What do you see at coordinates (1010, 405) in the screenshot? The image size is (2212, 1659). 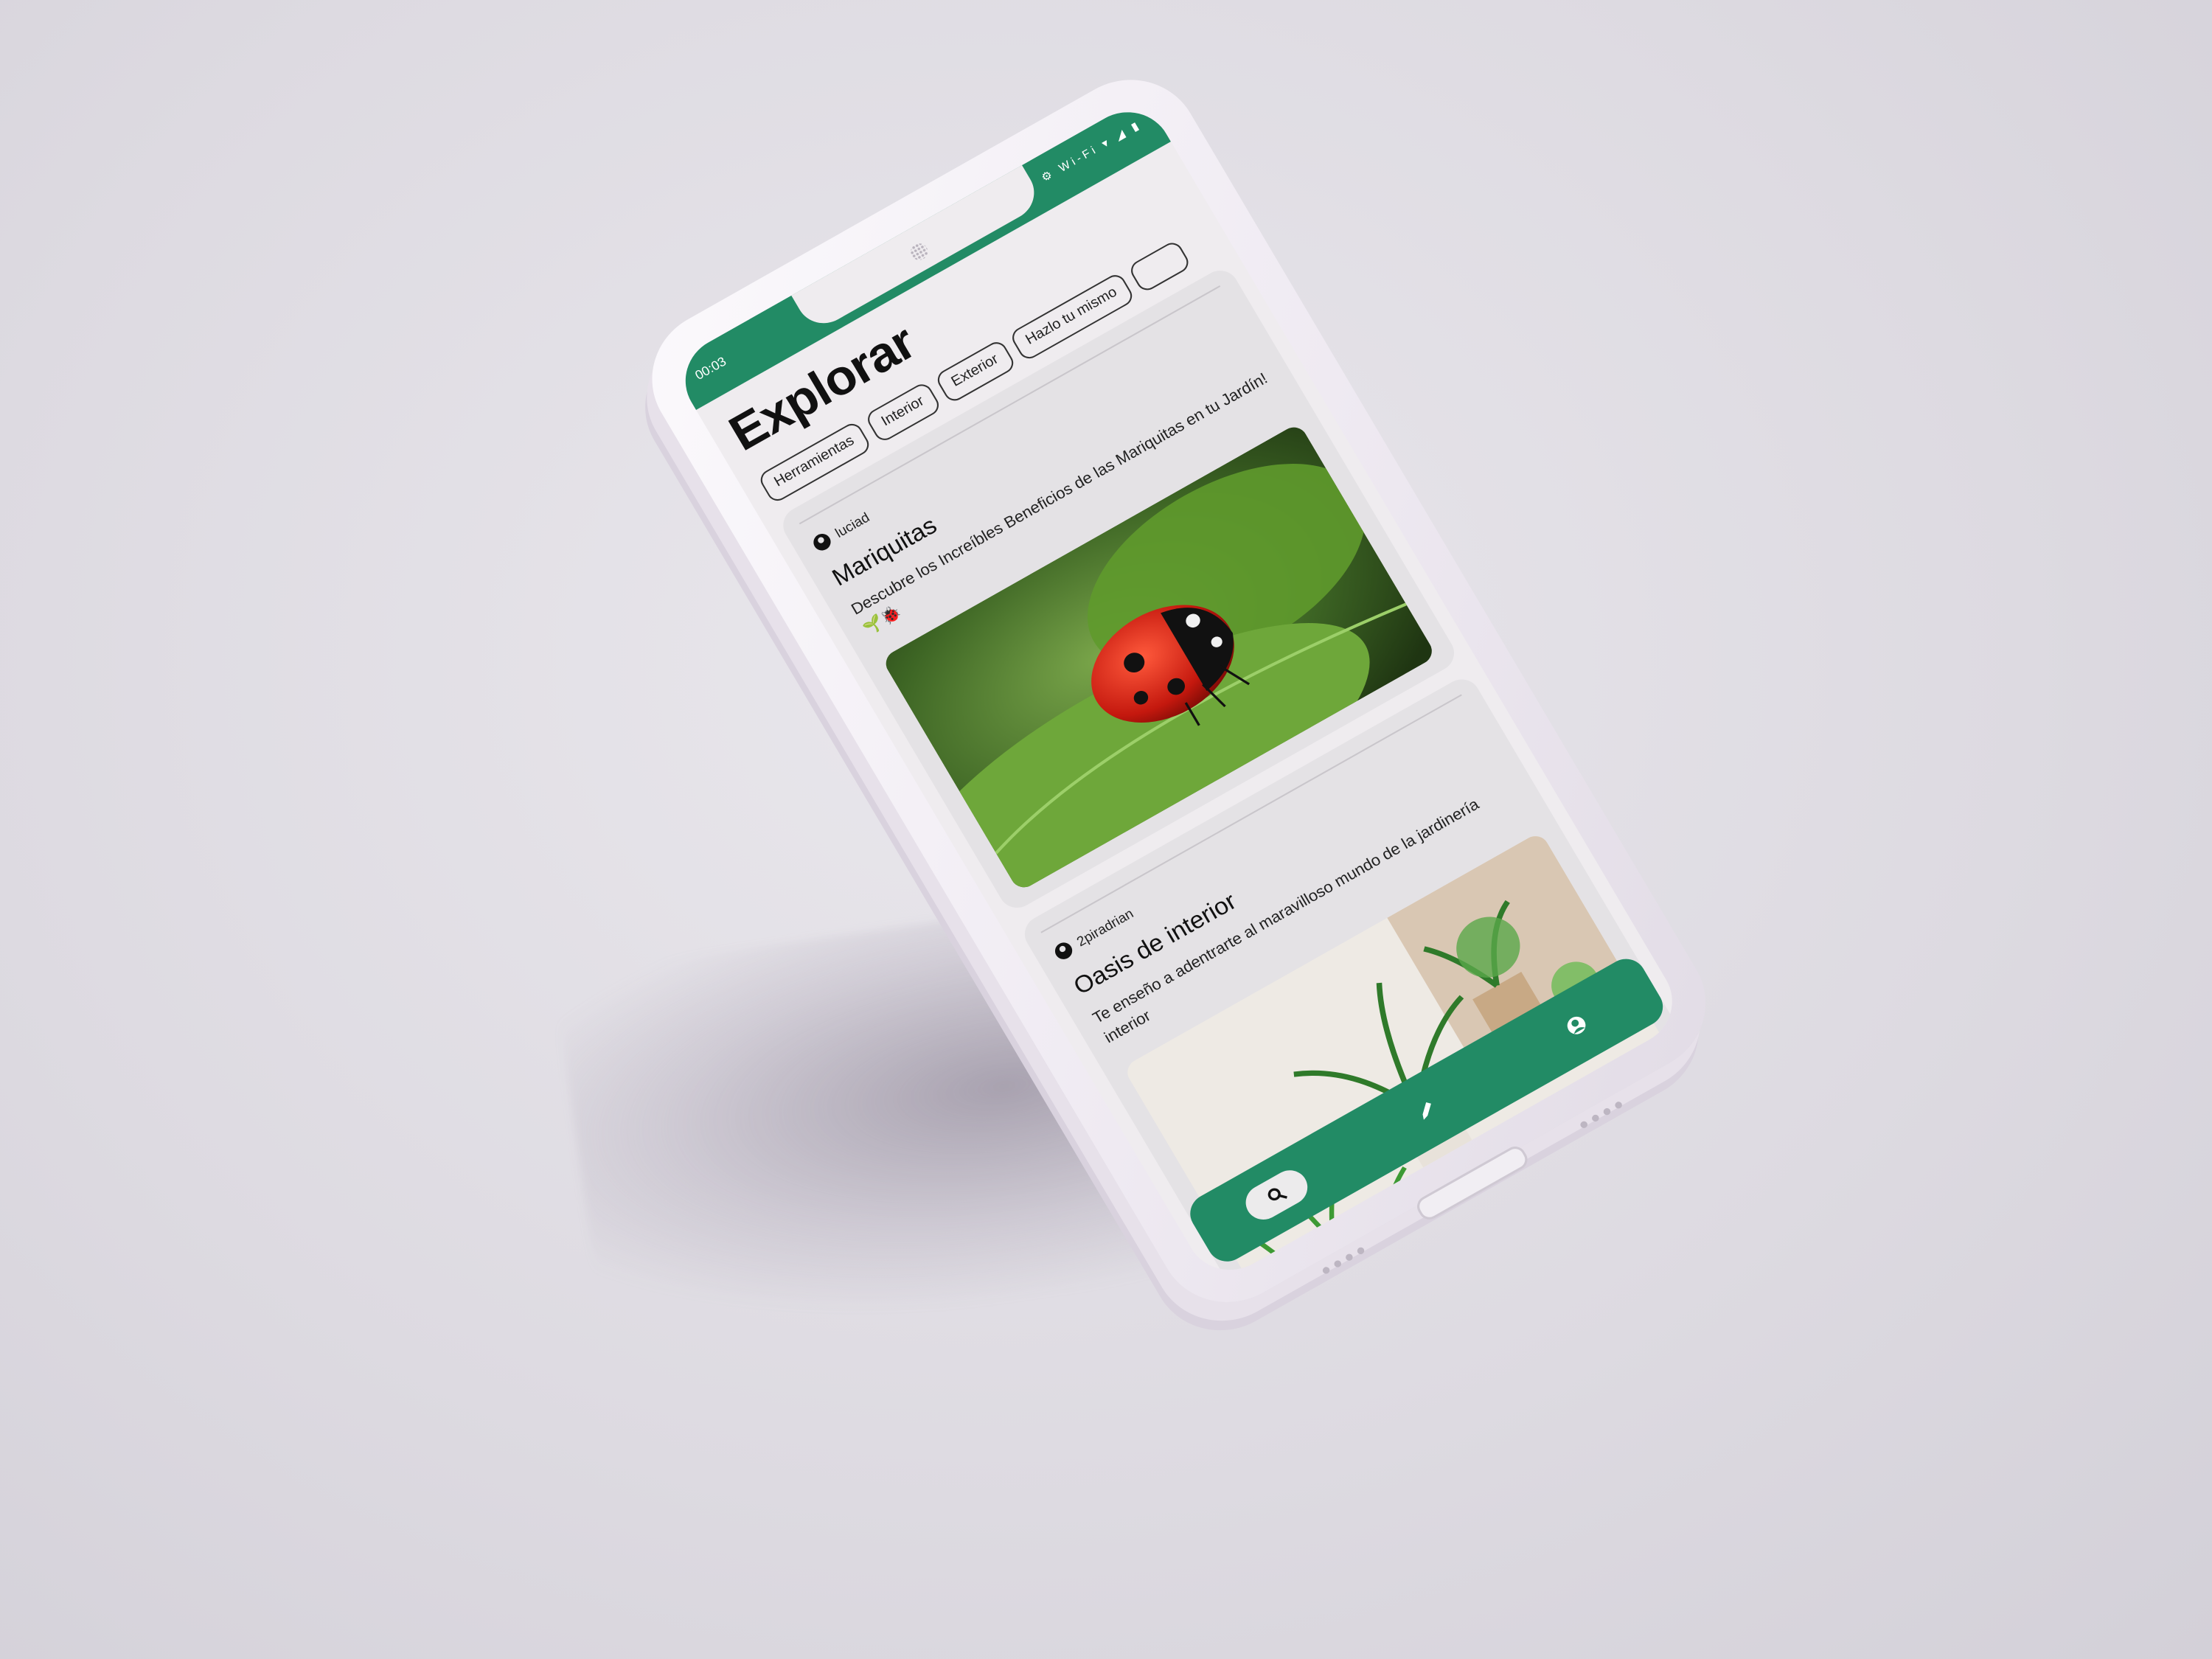 I see `divider` at bounding box center [1010, 405].